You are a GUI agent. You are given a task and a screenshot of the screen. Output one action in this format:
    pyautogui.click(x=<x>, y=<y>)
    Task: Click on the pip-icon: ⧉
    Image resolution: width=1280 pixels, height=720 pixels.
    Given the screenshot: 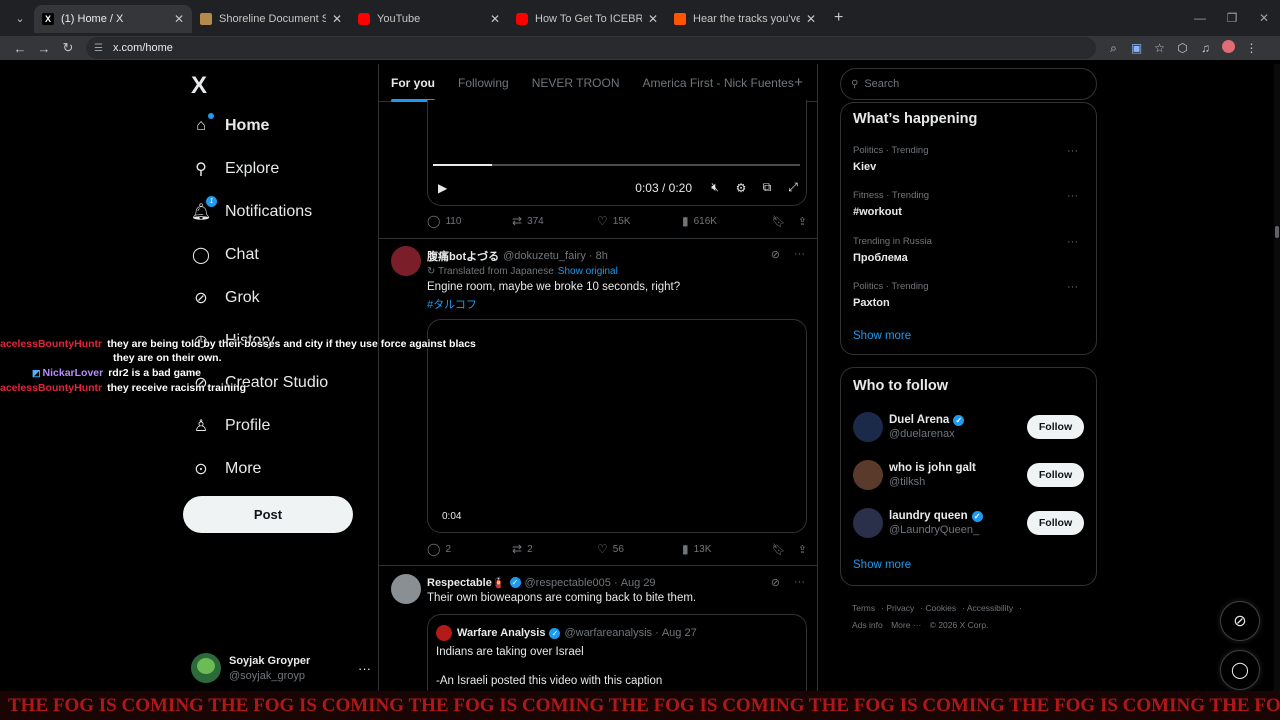 What is the action you would take?
    pyautogui.click(x=767, y=187)
    